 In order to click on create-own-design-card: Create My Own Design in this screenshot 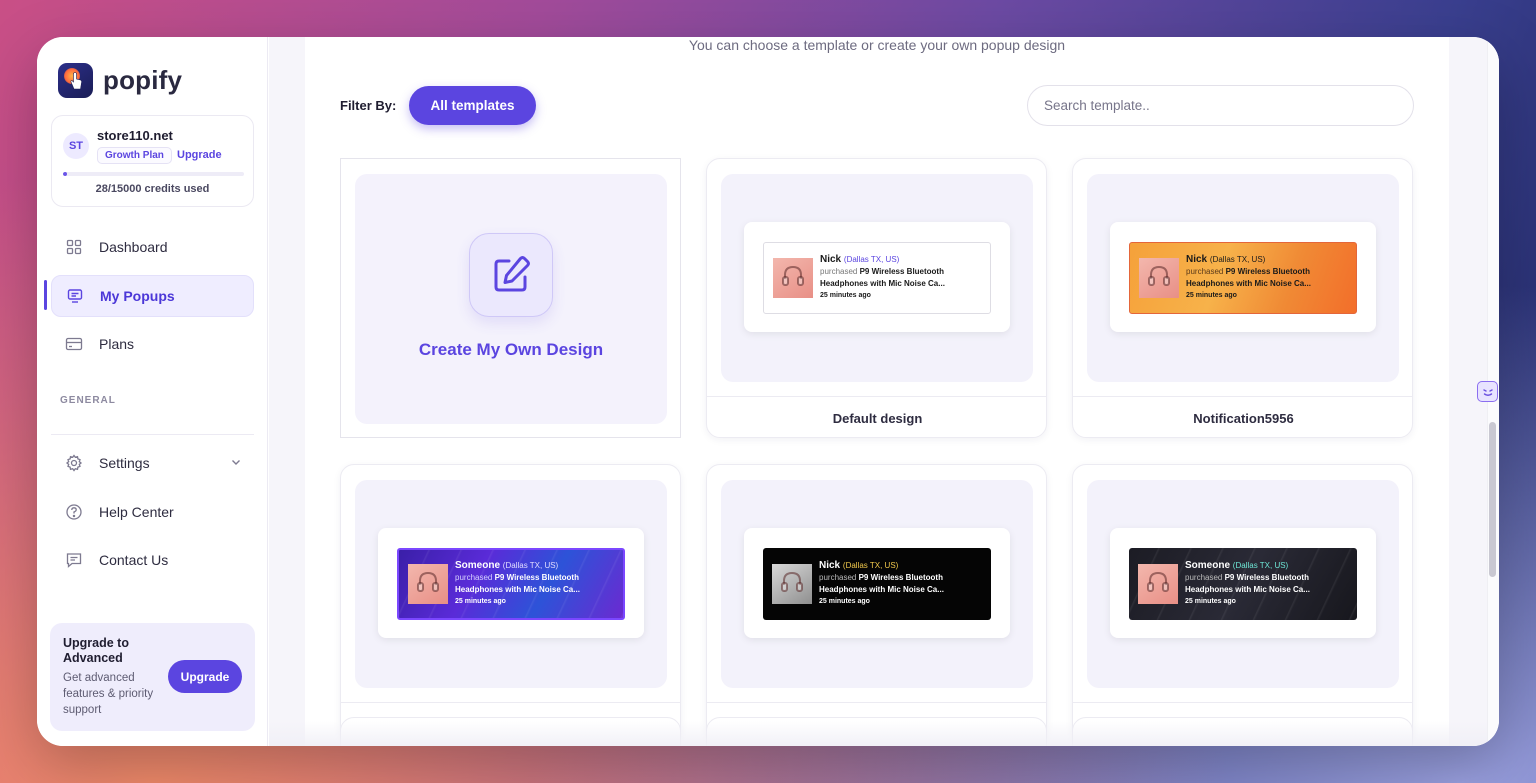, I will do `click(510, 298)`.